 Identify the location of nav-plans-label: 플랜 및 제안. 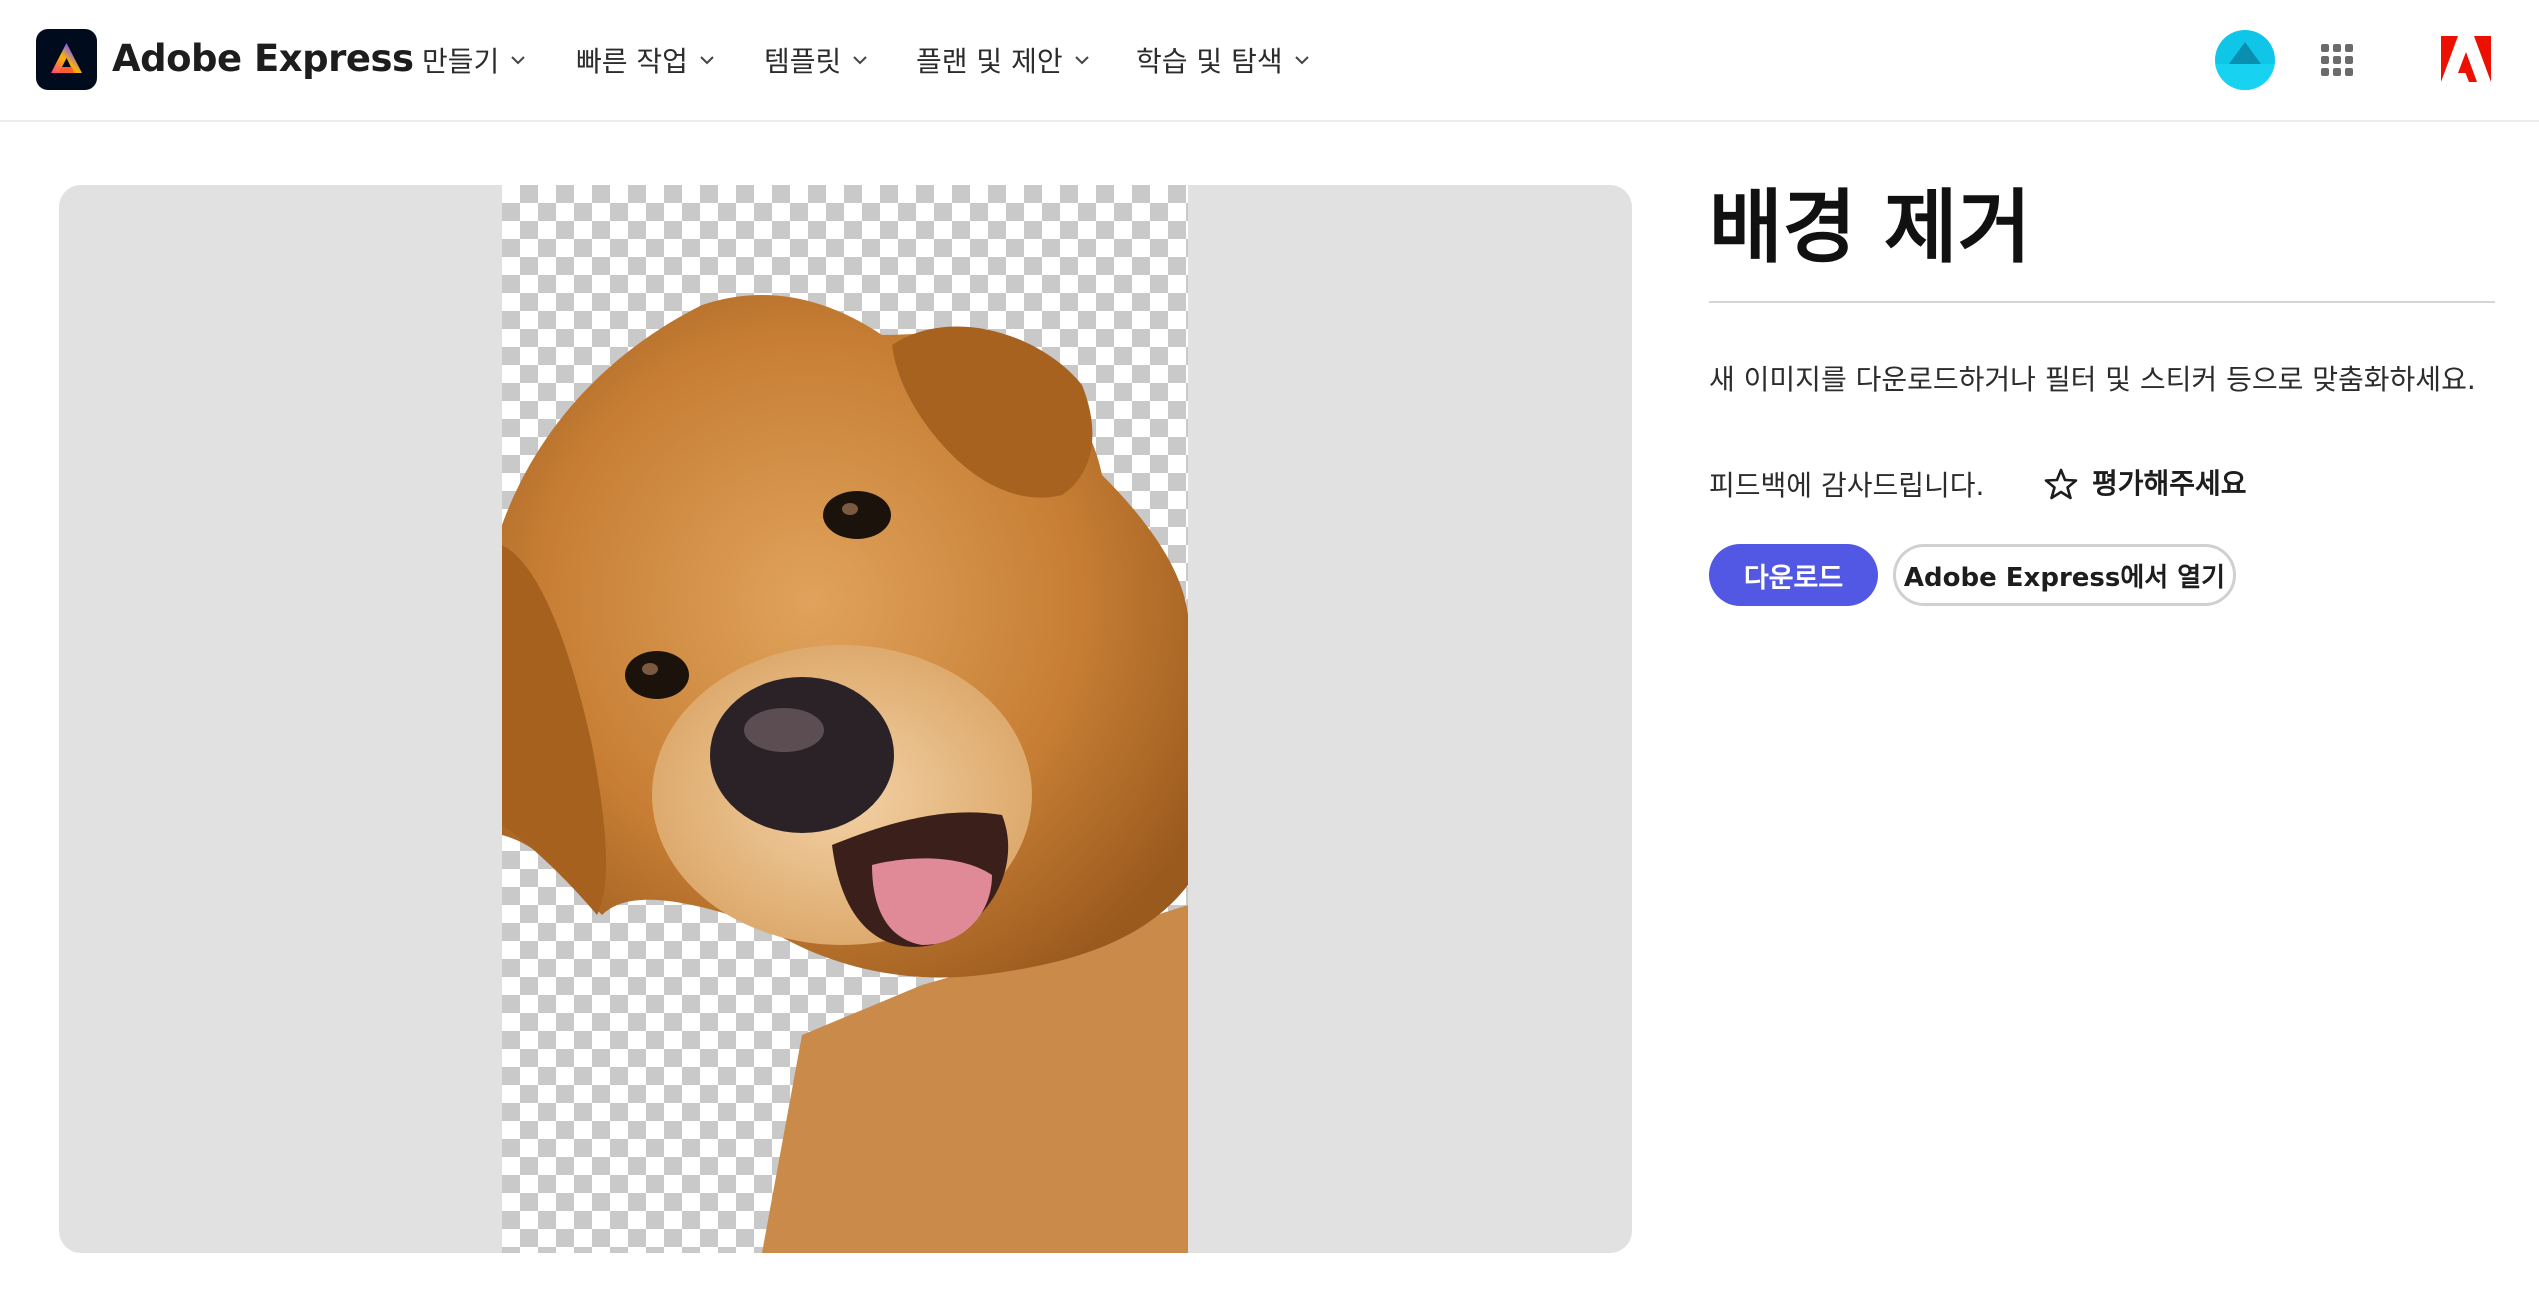
(989, 61).